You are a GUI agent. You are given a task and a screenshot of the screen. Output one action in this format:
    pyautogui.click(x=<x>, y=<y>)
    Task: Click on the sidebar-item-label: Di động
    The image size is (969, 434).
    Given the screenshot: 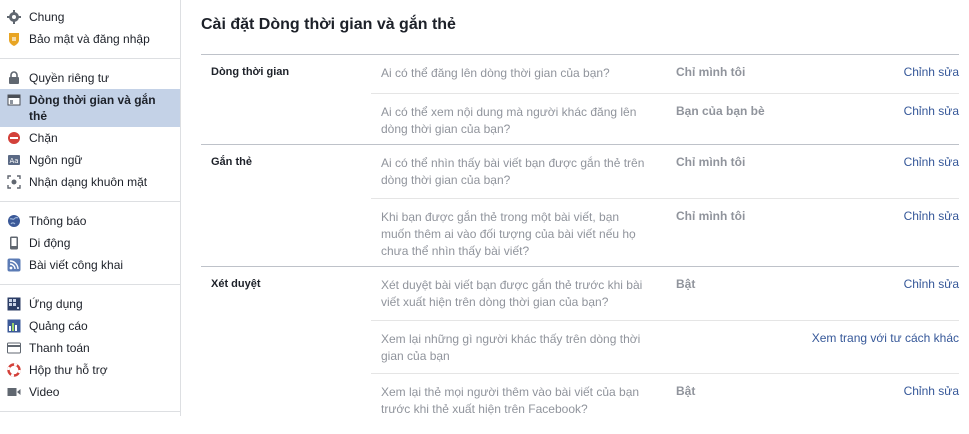 What is the action you would take?
    pyautogui.click(x=50, y=243)
    